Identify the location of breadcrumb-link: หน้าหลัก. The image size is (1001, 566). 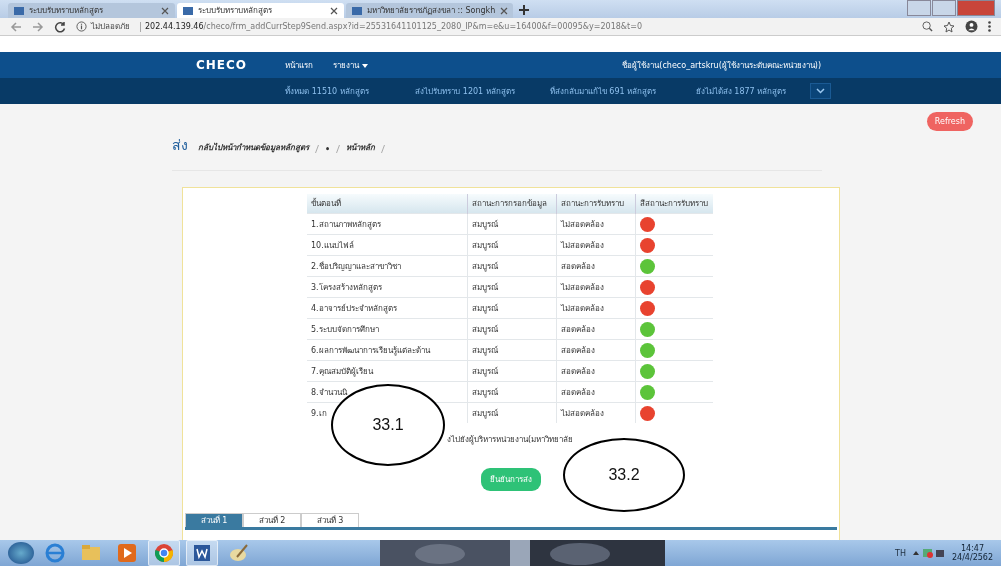
(361, 147).